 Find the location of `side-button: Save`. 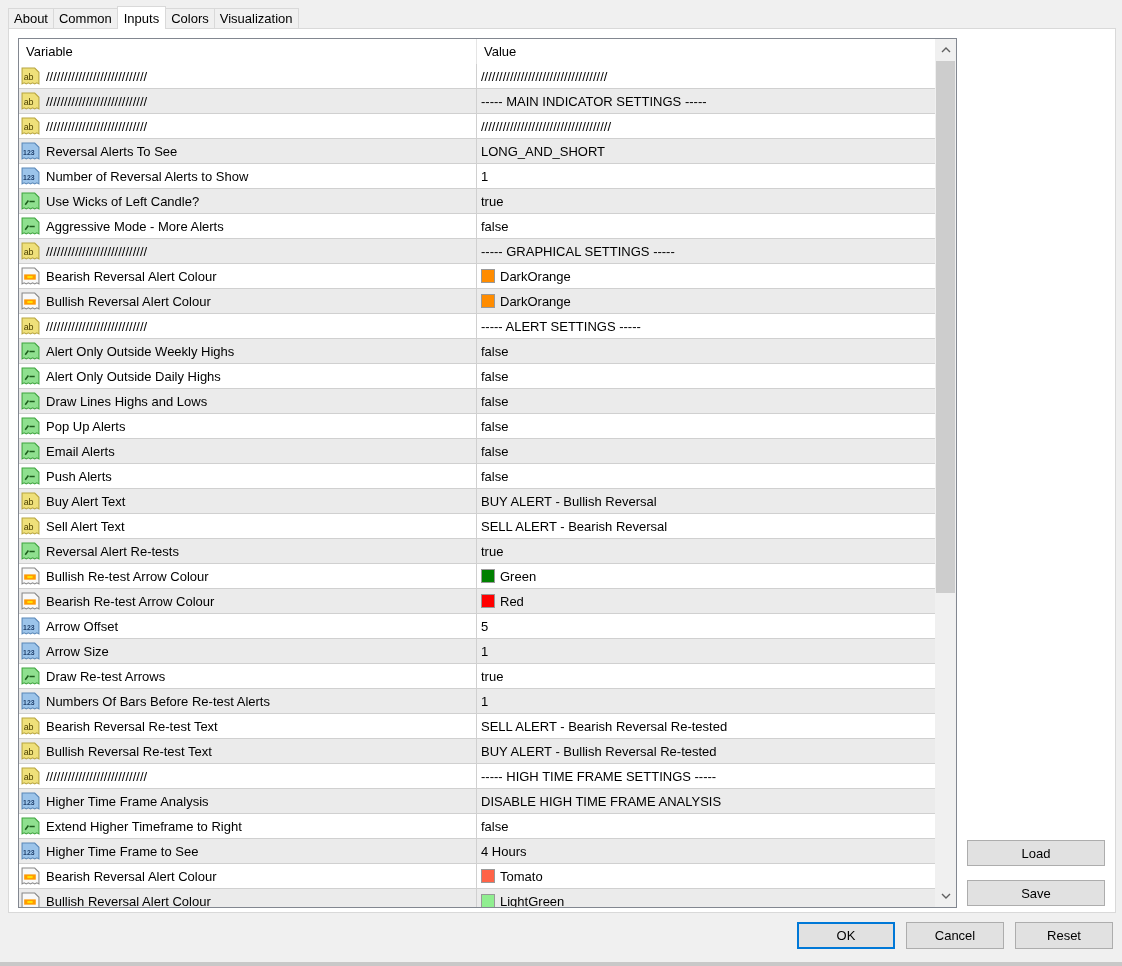

side-button: Save is located at coordinates (1036, 893).